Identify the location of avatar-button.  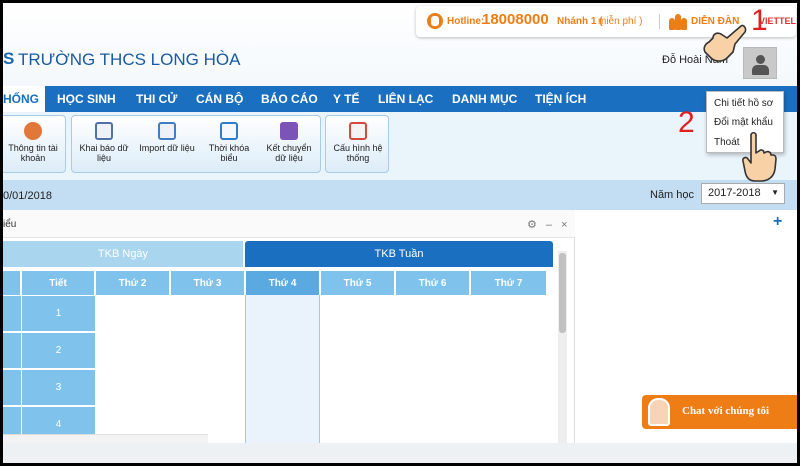
(760, 63).